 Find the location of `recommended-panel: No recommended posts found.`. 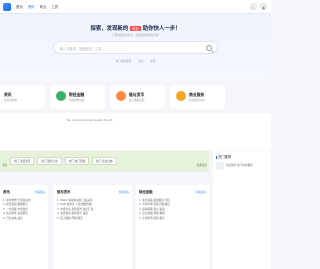

recommended-panel: No recommended posts found. is located at coordinates (135, 131).